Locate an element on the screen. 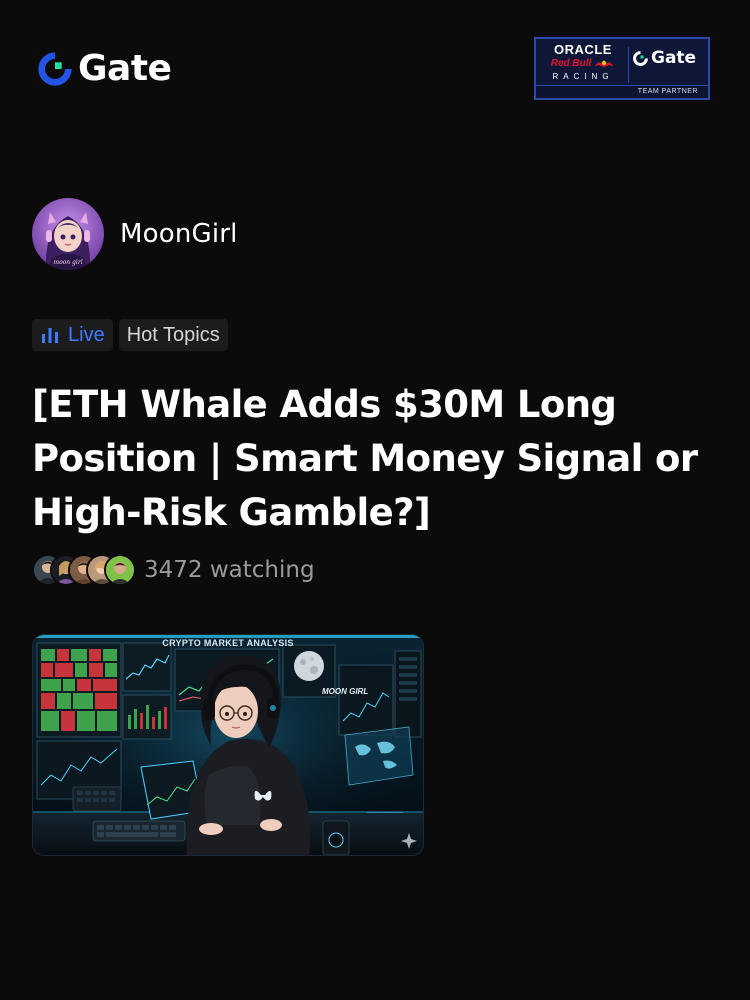 This screenshot has width=750, height=1000. gate-logo-text: Gate is located at coordinates (125, 68).